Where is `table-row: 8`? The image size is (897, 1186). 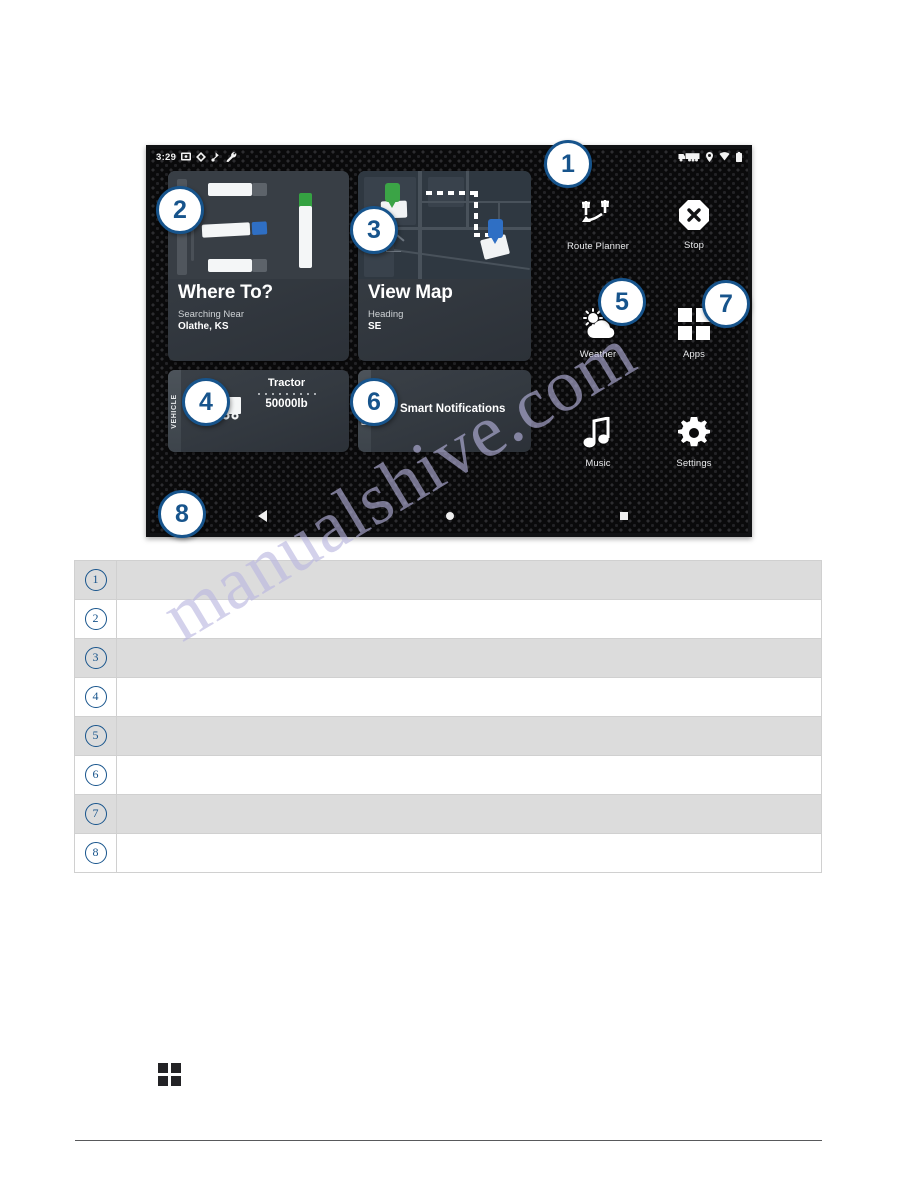 table-row: 8 is located at coordinates (448, 853).